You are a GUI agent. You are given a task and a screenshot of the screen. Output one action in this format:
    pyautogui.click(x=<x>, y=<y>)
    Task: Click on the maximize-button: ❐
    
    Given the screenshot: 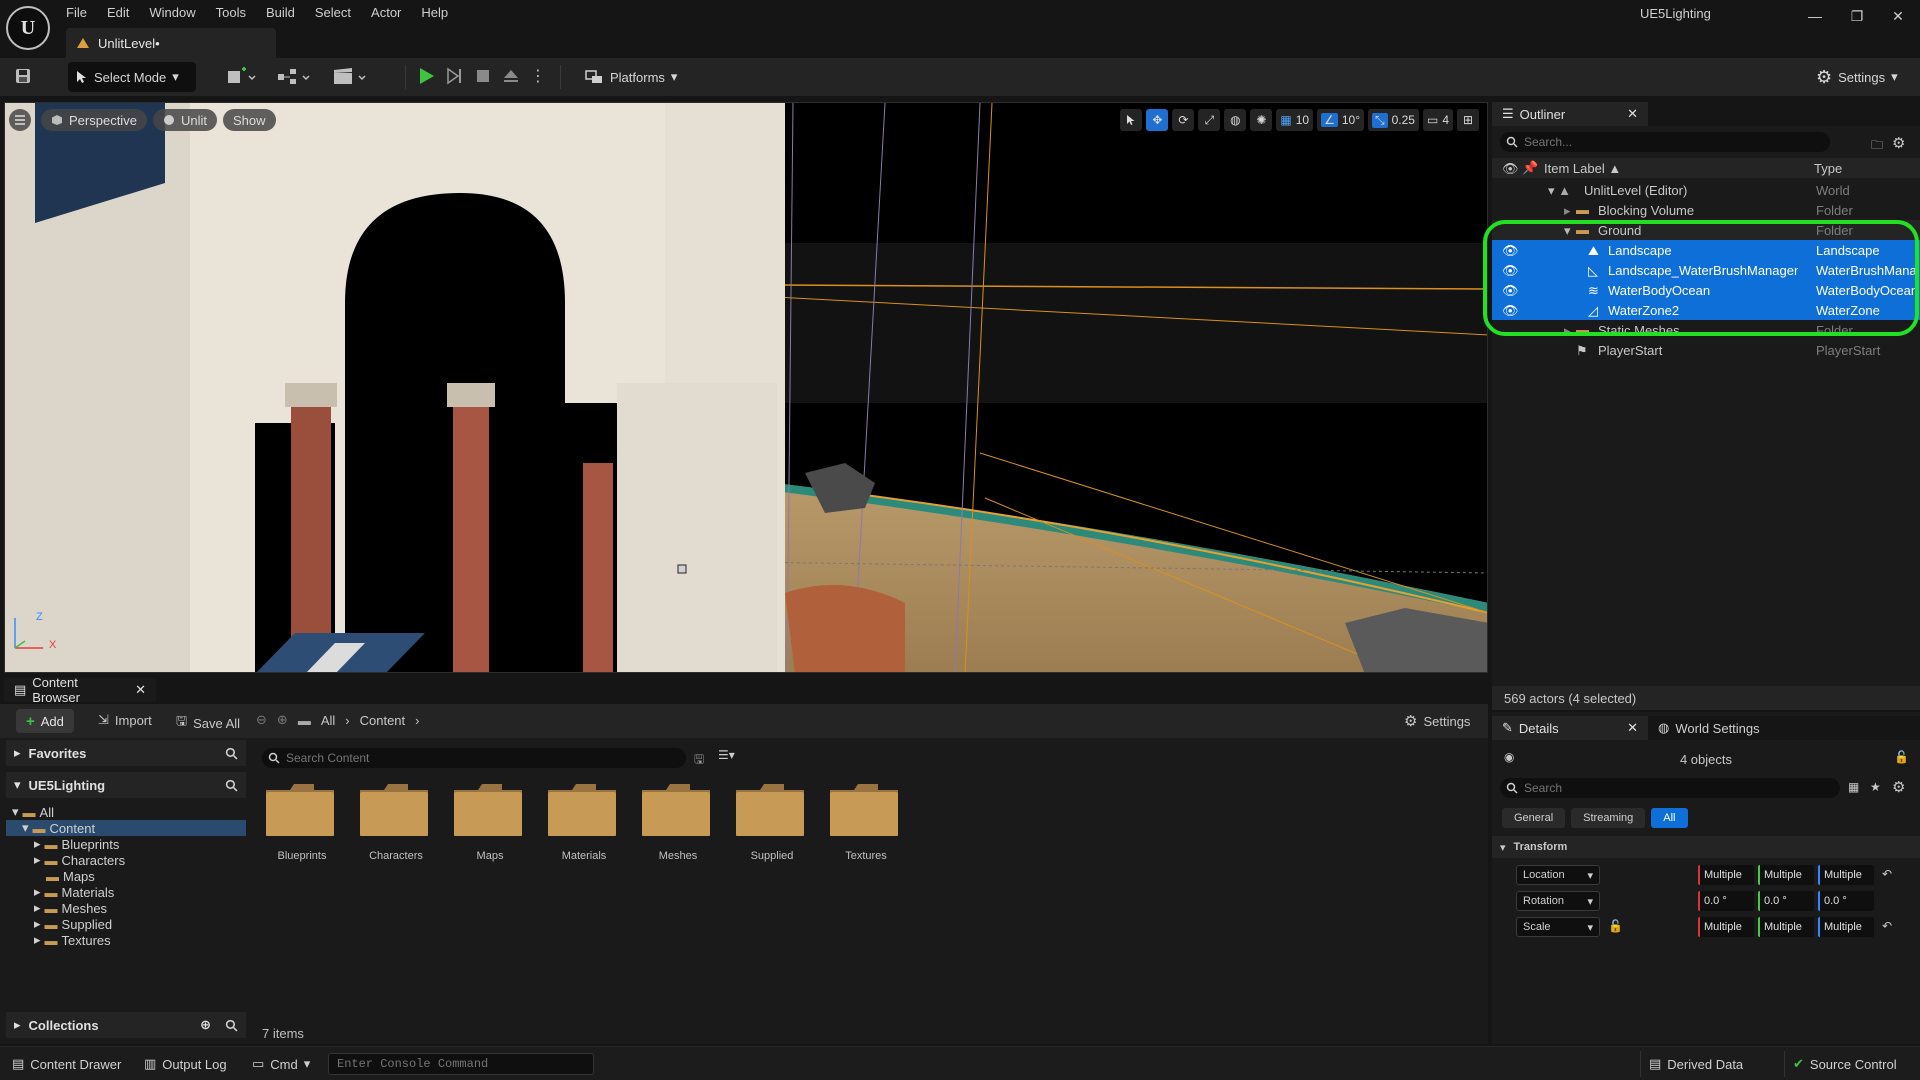 What is the action you would take?
    pyautogui.click(x=1857, y=16)
    